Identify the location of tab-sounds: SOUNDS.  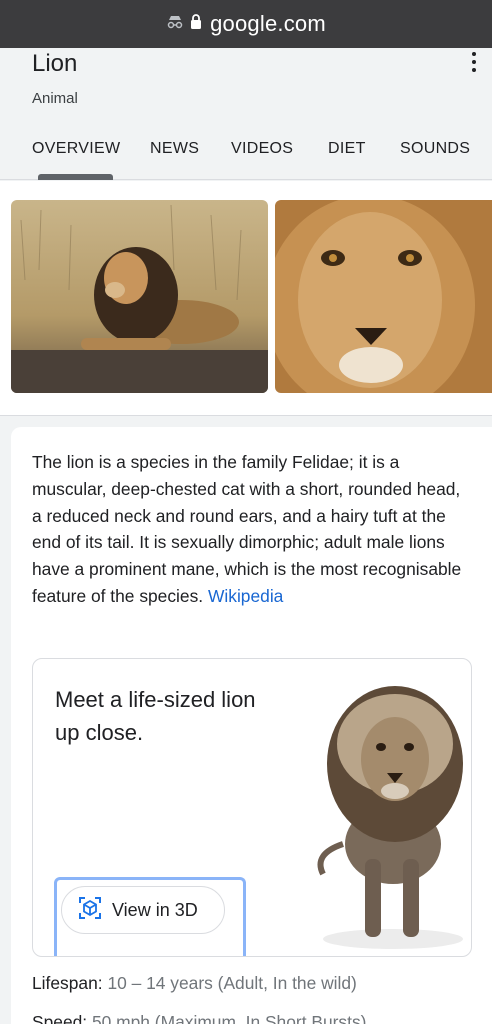
(435, 149).